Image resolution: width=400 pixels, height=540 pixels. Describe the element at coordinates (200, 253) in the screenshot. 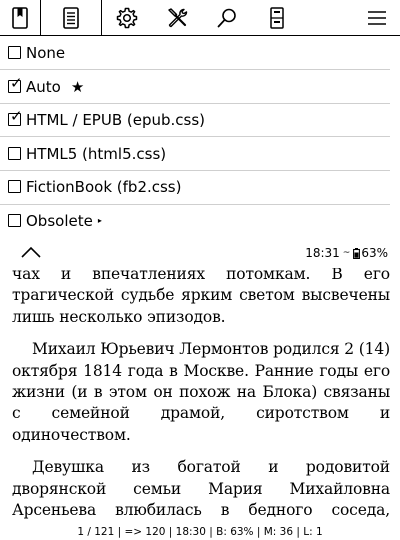

I see `status-bar: 18:31 ~ 63%` at that location.